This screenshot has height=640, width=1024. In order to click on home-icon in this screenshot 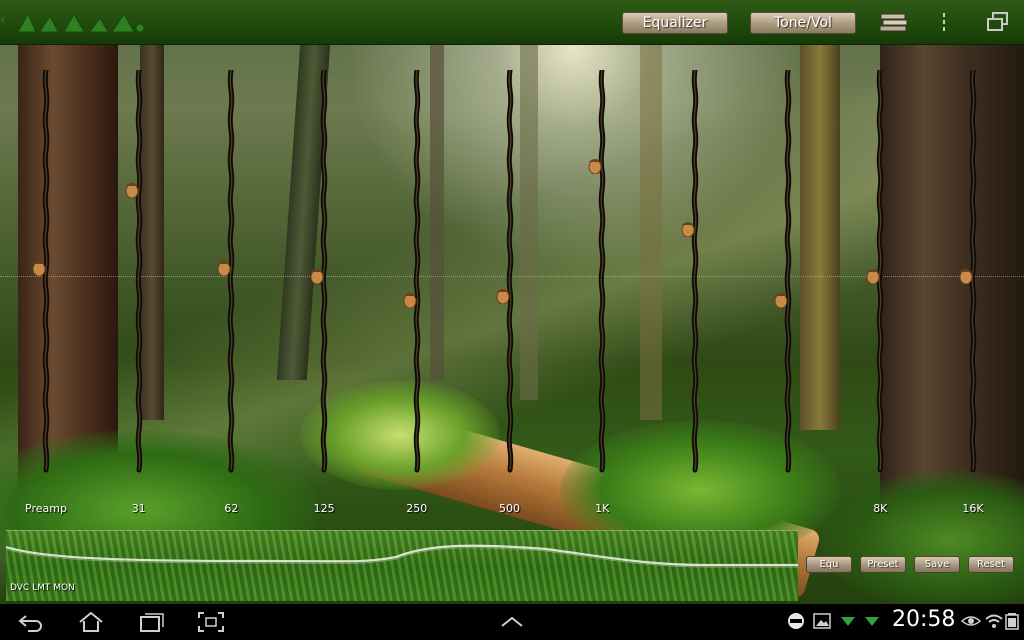, I will do `click(91, 622)`.